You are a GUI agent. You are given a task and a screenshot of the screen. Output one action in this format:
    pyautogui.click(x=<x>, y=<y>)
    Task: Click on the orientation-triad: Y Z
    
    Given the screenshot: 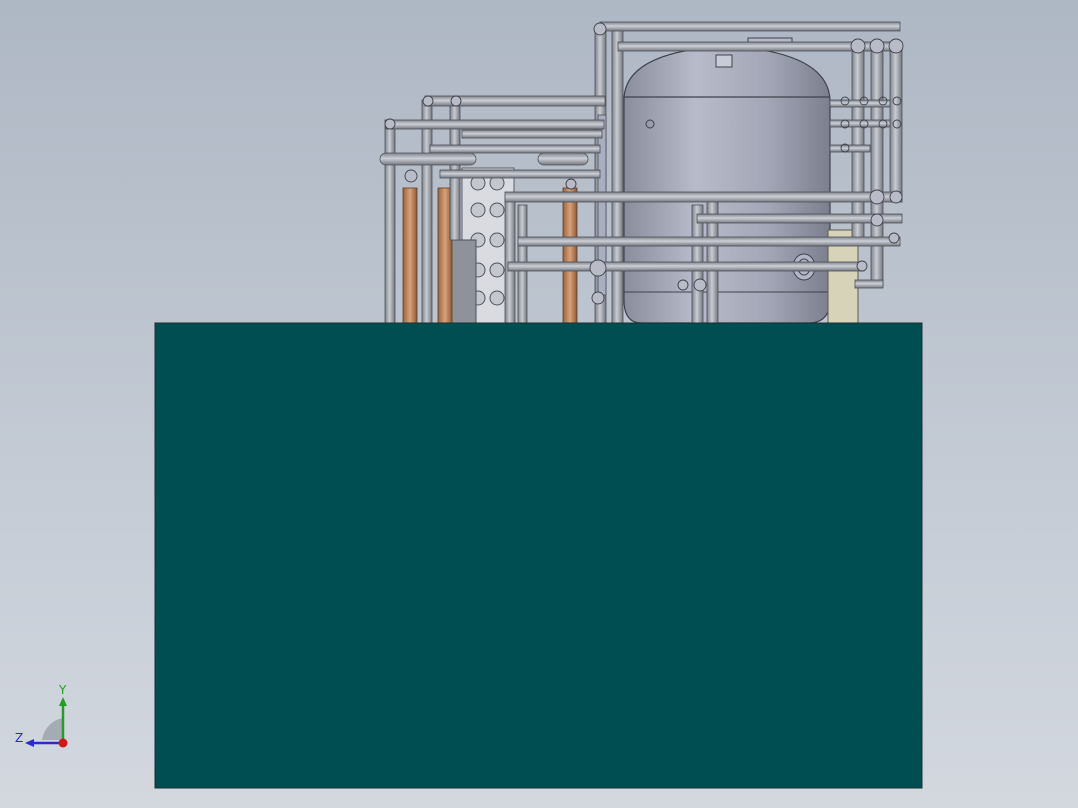 What is the action you would take?
    pyautogui.click(x=45, y=719)
    